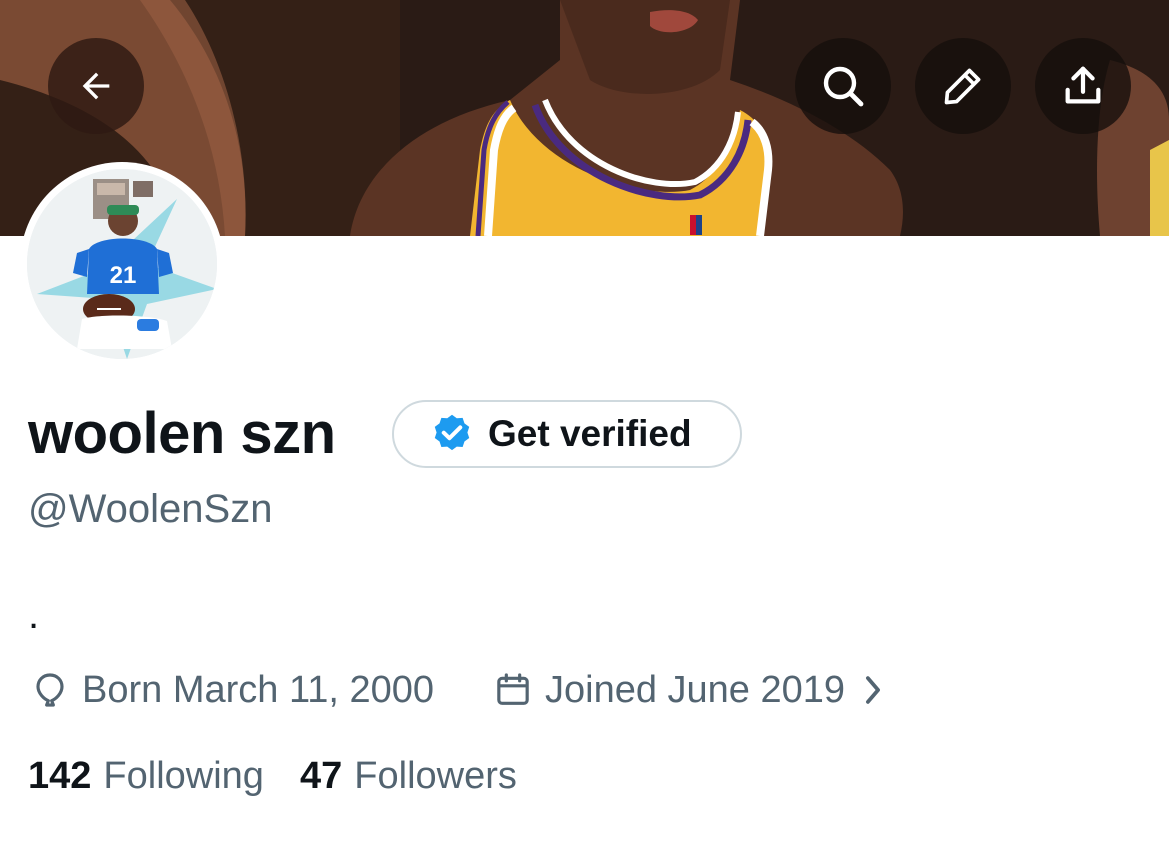 Image resolution: width=1169 pixels, height=864 pixels. I want to click on followers-link: 47 Followers, so click(408, 776).